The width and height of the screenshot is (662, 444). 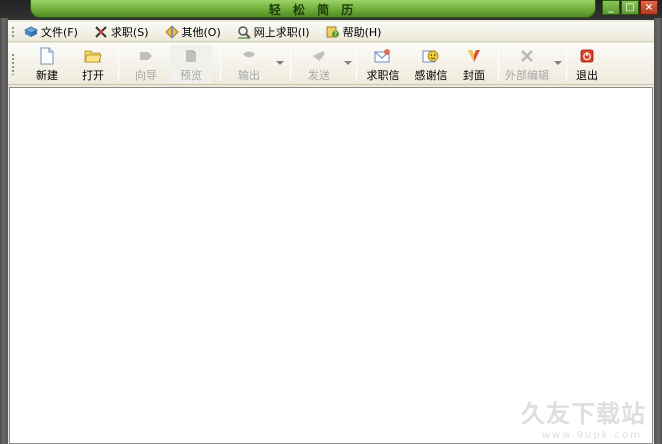 What do you see at coordinates (658, 231) in the screenshot?
I see `frame-right-border` at bounding box center [658, 231].